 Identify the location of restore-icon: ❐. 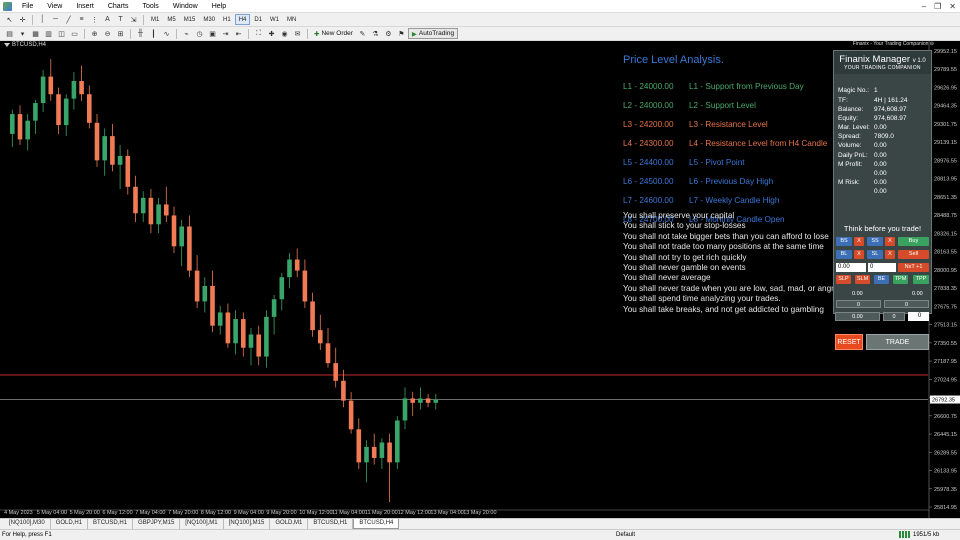
(937, 6).